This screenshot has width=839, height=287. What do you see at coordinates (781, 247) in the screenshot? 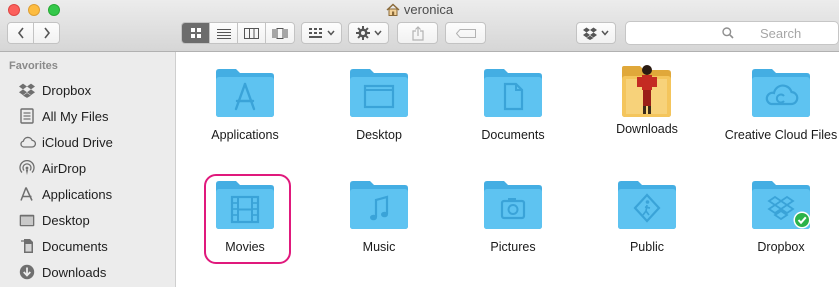
I see `item-label: Dropbox` at bounding box center [781, 247].